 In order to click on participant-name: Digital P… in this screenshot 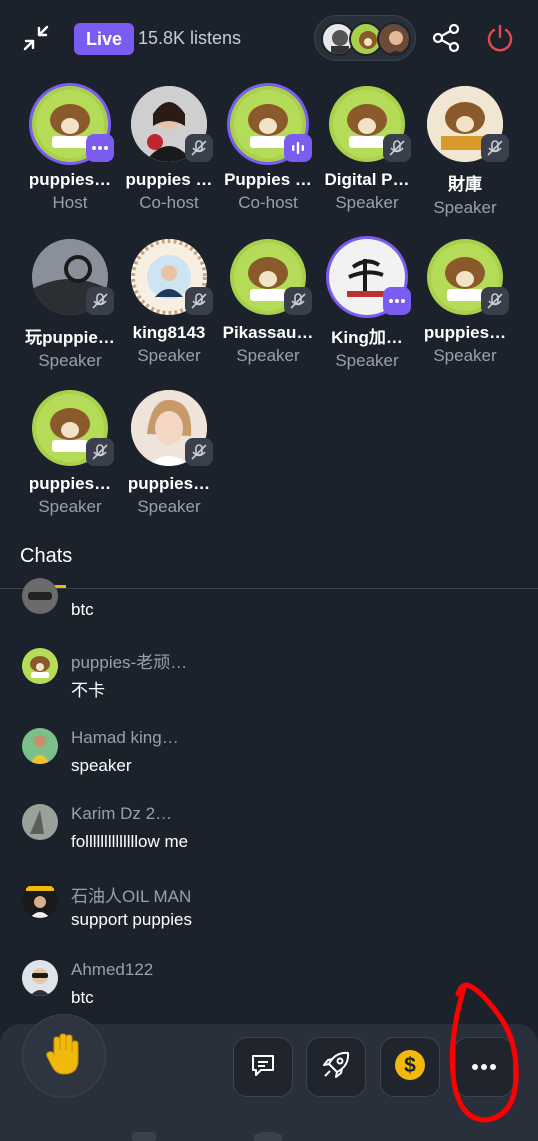, I will do `click(367, 179)`.